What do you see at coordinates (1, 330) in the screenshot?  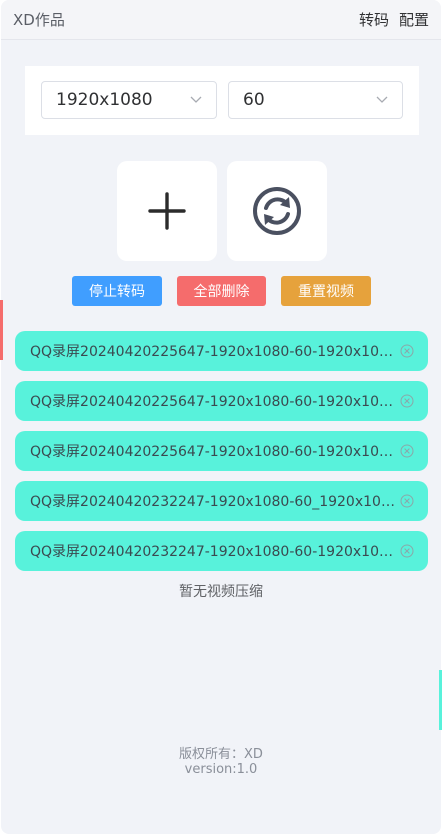 I see `background-window-edge` at bounding box center [1, 330].